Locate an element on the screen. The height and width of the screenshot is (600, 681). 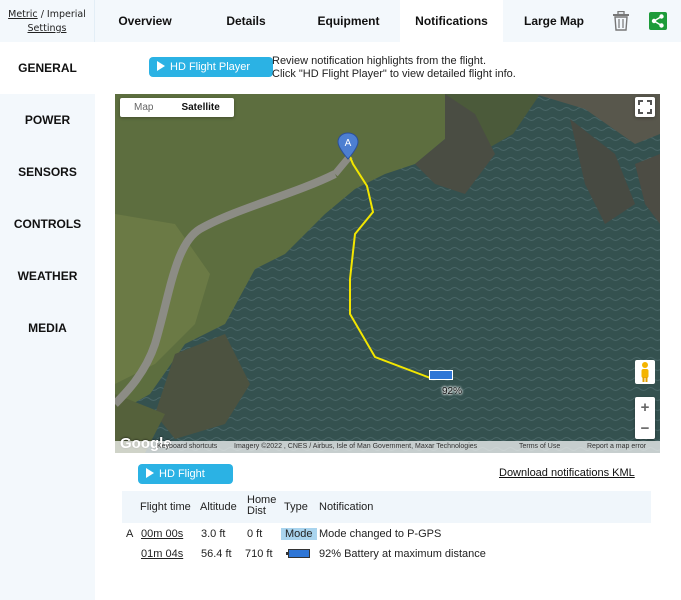
altitude-value: 56.4 ft is located at coordinates (216, 554).